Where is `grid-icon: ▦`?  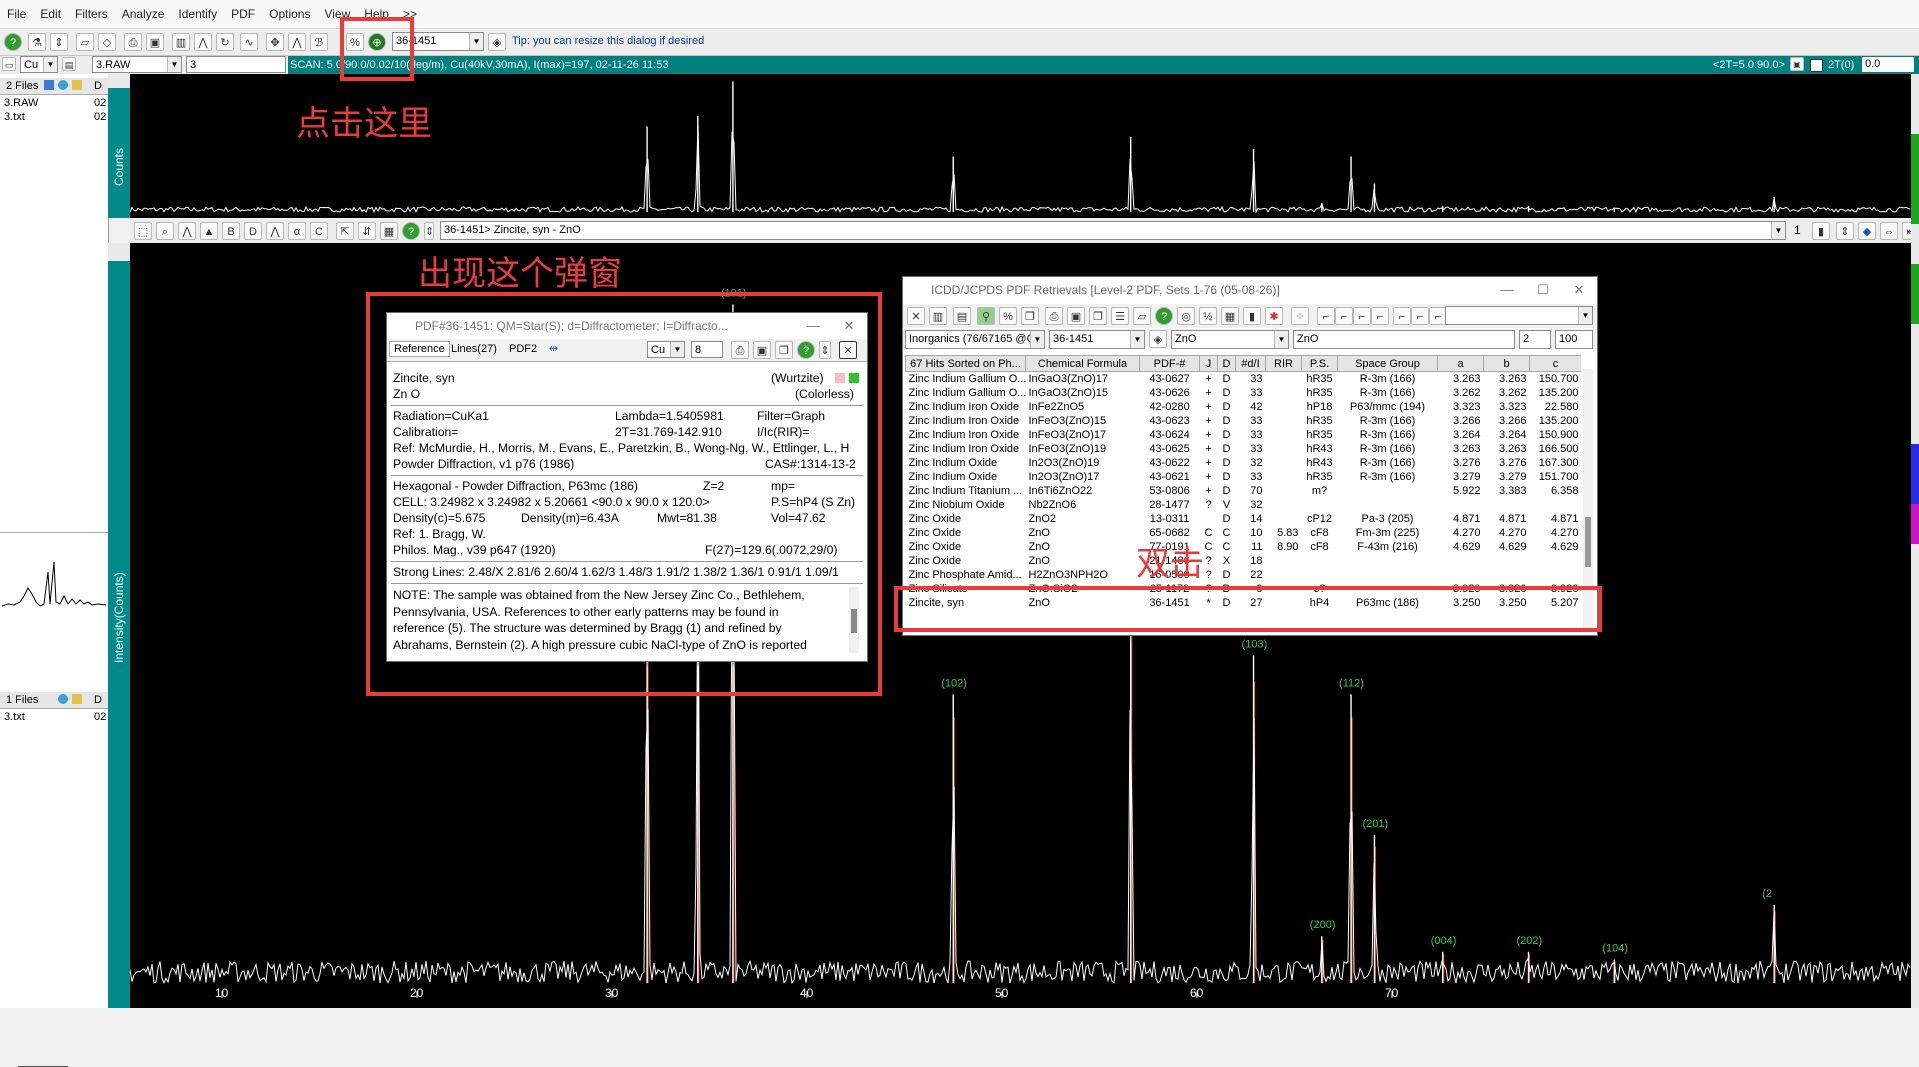 grid-icon: ▦ is located at coordinates (389, 231).